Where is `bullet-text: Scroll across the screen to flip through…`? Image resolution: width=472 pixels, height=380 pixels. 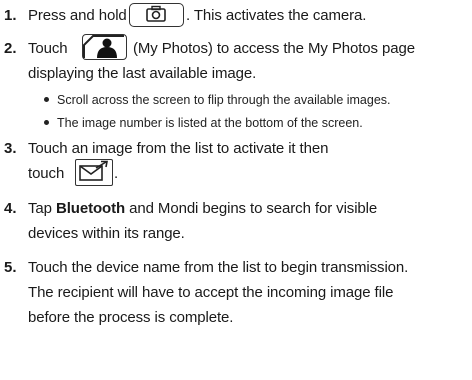 bullet-text: Scroll across the screen to flip through… is located at coordinates (224, 100).